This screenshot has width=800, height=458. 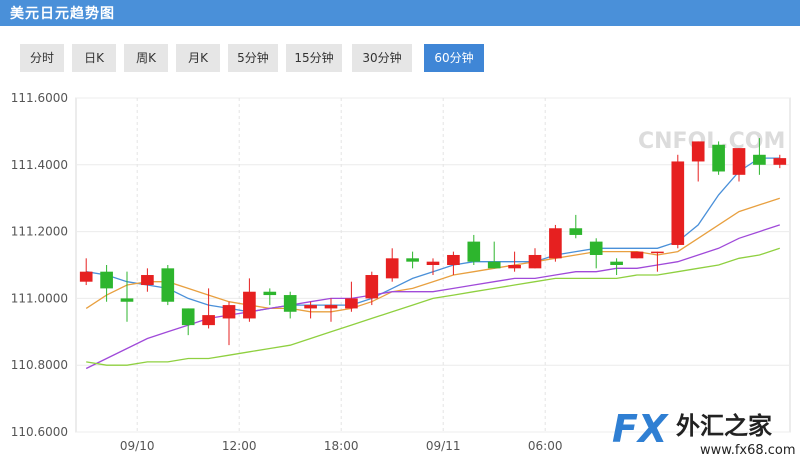 I want to click on fx68-logo: FX 外汇之家 www.fx68.com, so click(x=704, y=432).